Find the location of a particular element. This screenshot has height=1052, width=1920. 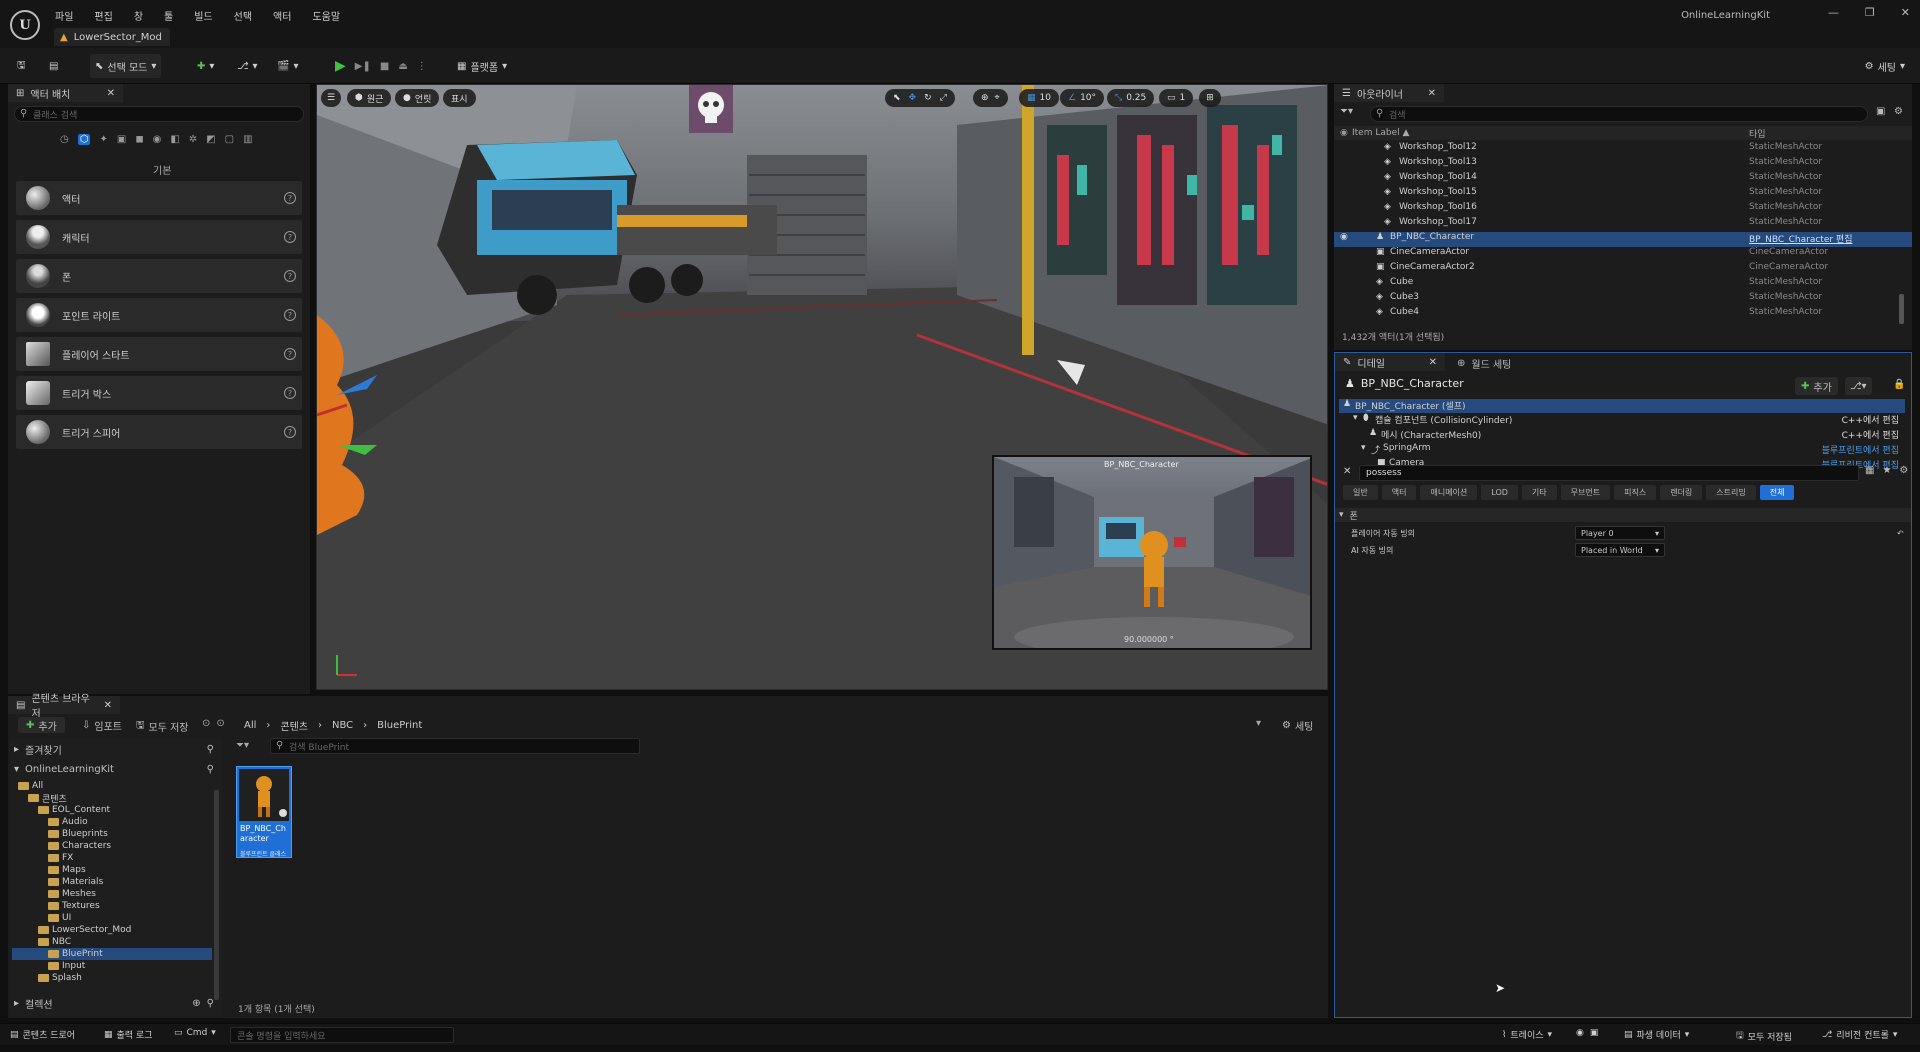

visual-effects-icon: ◉ is located at coordinates (157, 139).